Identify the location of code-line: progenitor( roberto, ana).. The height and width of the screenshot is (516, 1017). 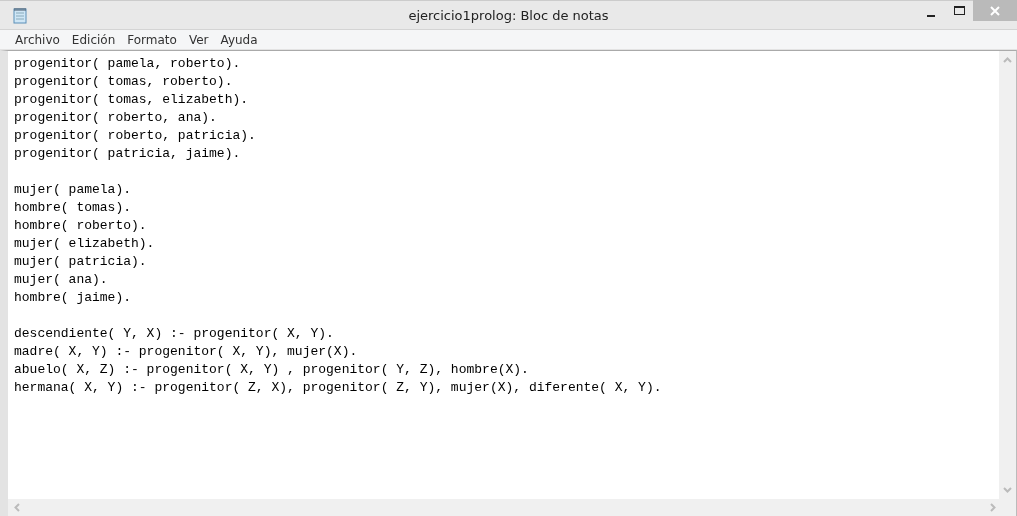
(115, 118).